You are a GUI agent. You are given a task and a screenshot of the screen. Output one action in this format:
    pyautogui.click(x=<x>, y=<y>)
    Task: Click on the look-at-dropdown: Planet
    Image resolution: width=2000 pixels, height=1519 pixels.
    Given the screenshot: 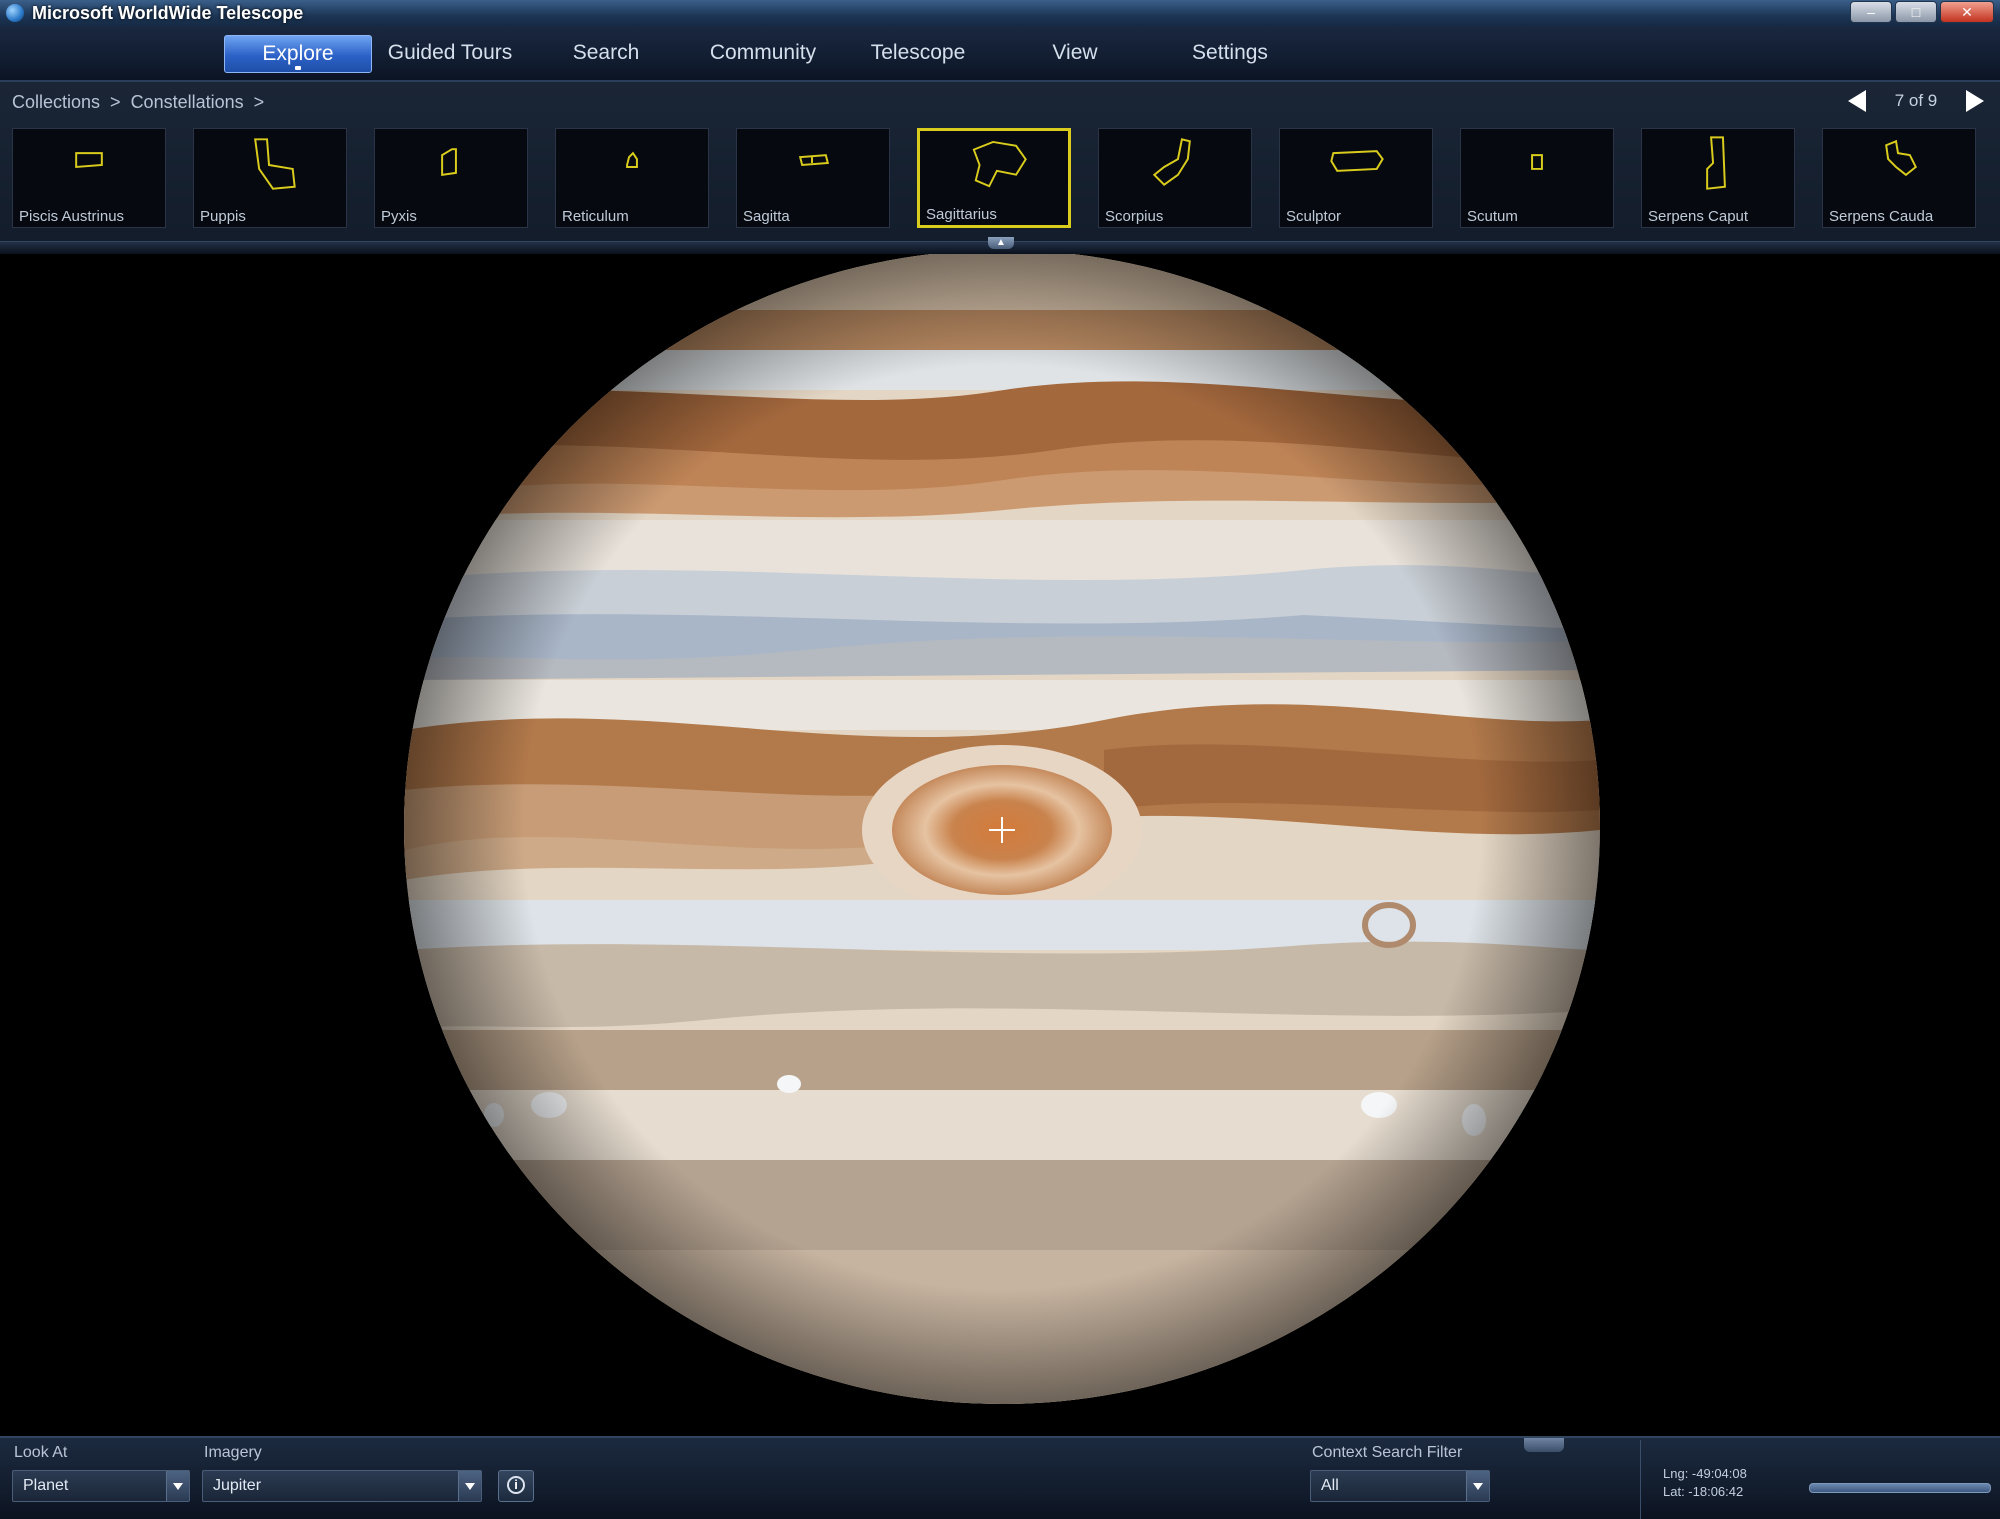 What is the action you would take?
    pyautogui.click(x=101, y=1486)
    